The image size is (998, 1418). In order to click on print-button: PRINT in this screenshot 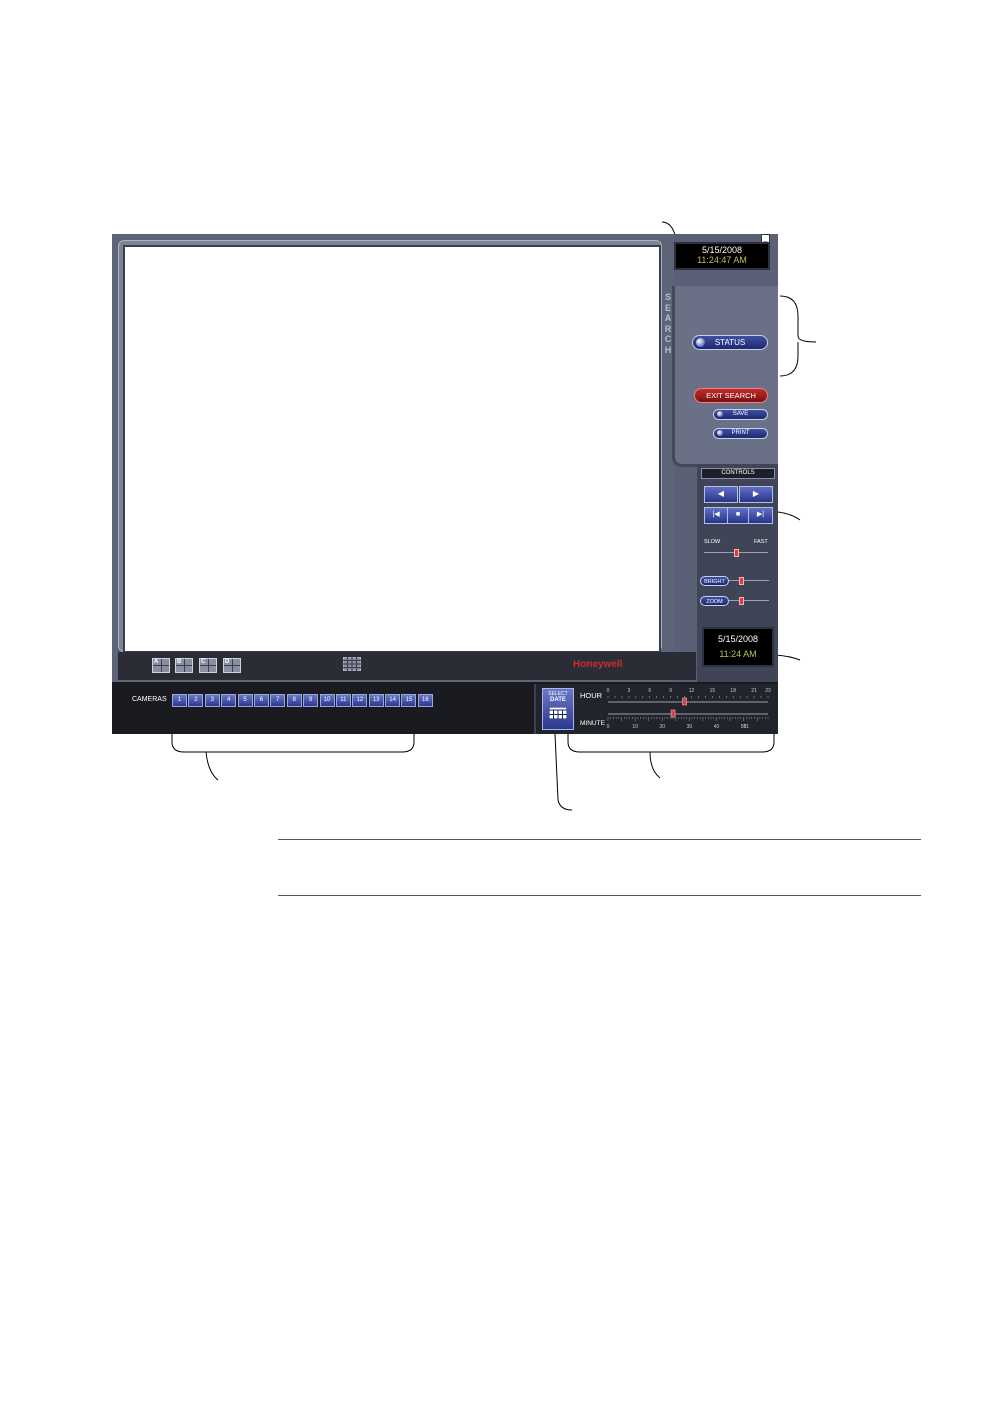, I will do `click(740, 433)`.